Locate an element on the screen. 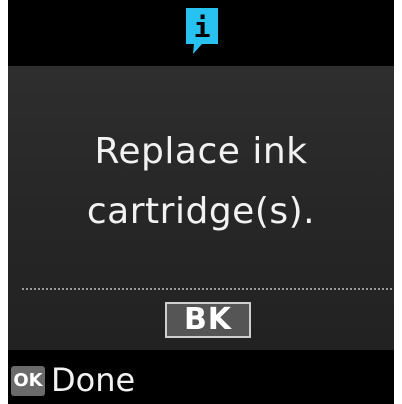  done-label: Done is located at coordinates (93, 380).